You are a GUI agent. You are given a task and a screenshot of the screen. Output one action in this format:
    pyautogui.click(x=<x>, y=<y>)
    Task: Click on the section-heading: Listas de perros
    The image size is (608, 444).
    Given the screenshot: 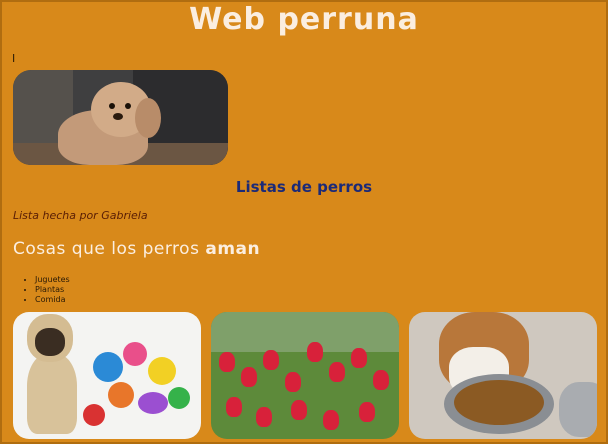 What is the action you would take?
    pyautogui.click(x=304, y=187)
    